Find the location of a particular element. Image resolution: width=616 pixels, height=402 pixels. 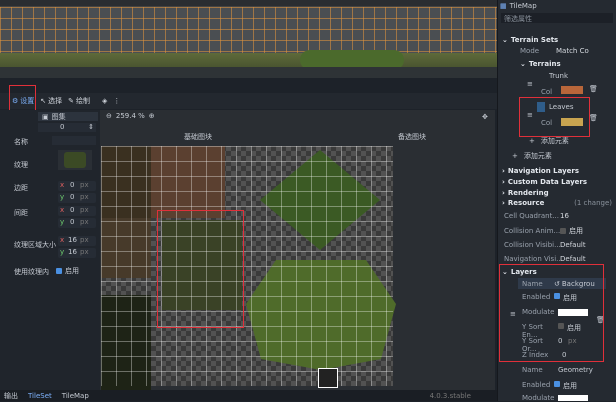

navigation-visibility-row: Navigation Visi... Default is located at coordinates (560, 258).